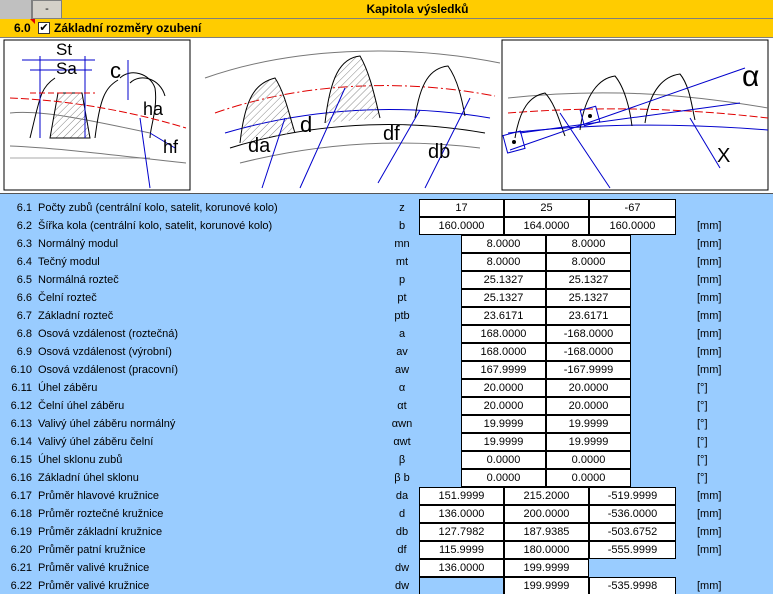 The width and height of the screenshot is (773, 594). What do you see at coordinates (386, 460) in the screenshot?
I see `table-row: 6.15 Úhel sklonu zubů β 0.0000 0.0000 [°]` at bounding box center [386, 460].